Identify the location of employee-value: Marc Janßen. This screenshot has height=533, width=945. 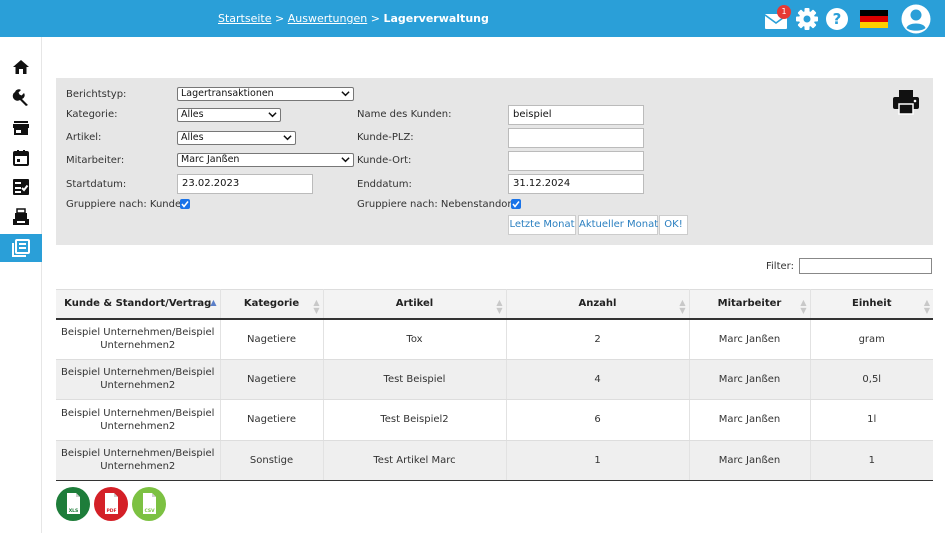
(210, 159).